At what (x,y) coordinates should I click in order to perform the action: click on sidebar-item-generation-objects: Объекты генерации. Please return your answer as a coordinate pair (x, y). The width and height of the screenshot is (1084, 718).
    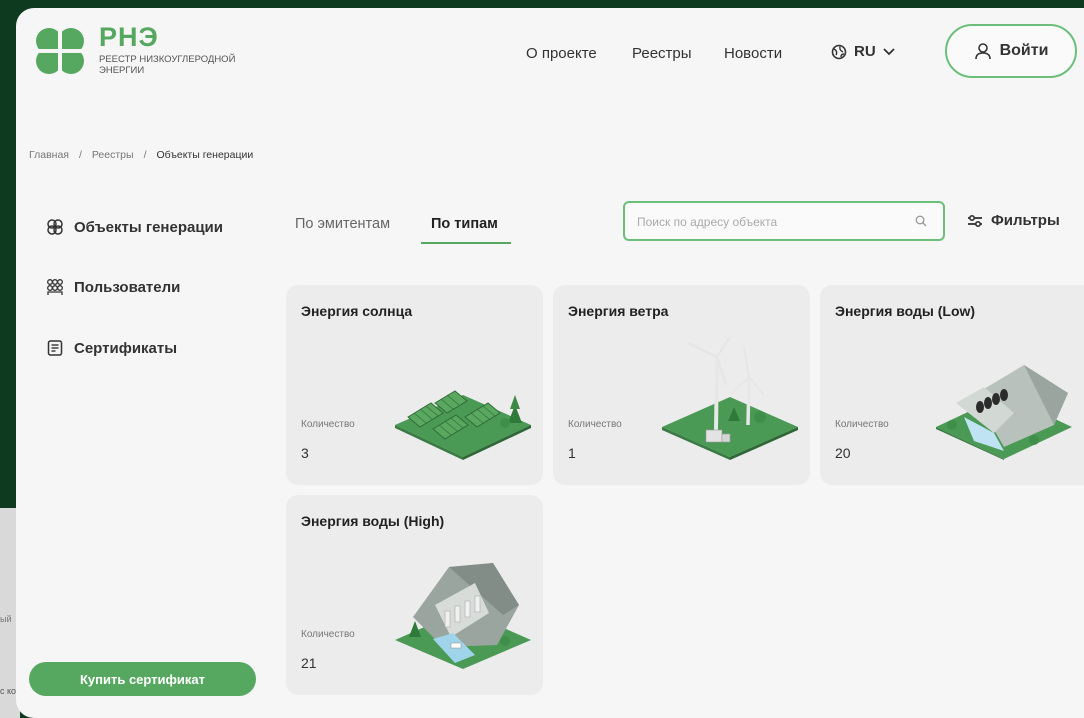
    Looking at the image, I should click on (134, 227).